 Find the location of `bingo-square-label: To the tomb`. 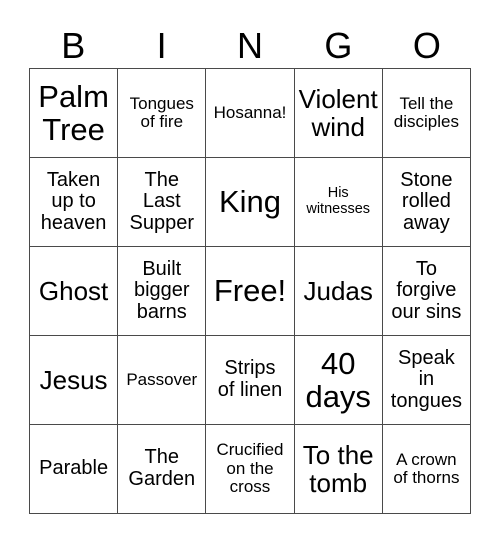

bingo-square-label: To the tomb is located at coordinates (338, 468).